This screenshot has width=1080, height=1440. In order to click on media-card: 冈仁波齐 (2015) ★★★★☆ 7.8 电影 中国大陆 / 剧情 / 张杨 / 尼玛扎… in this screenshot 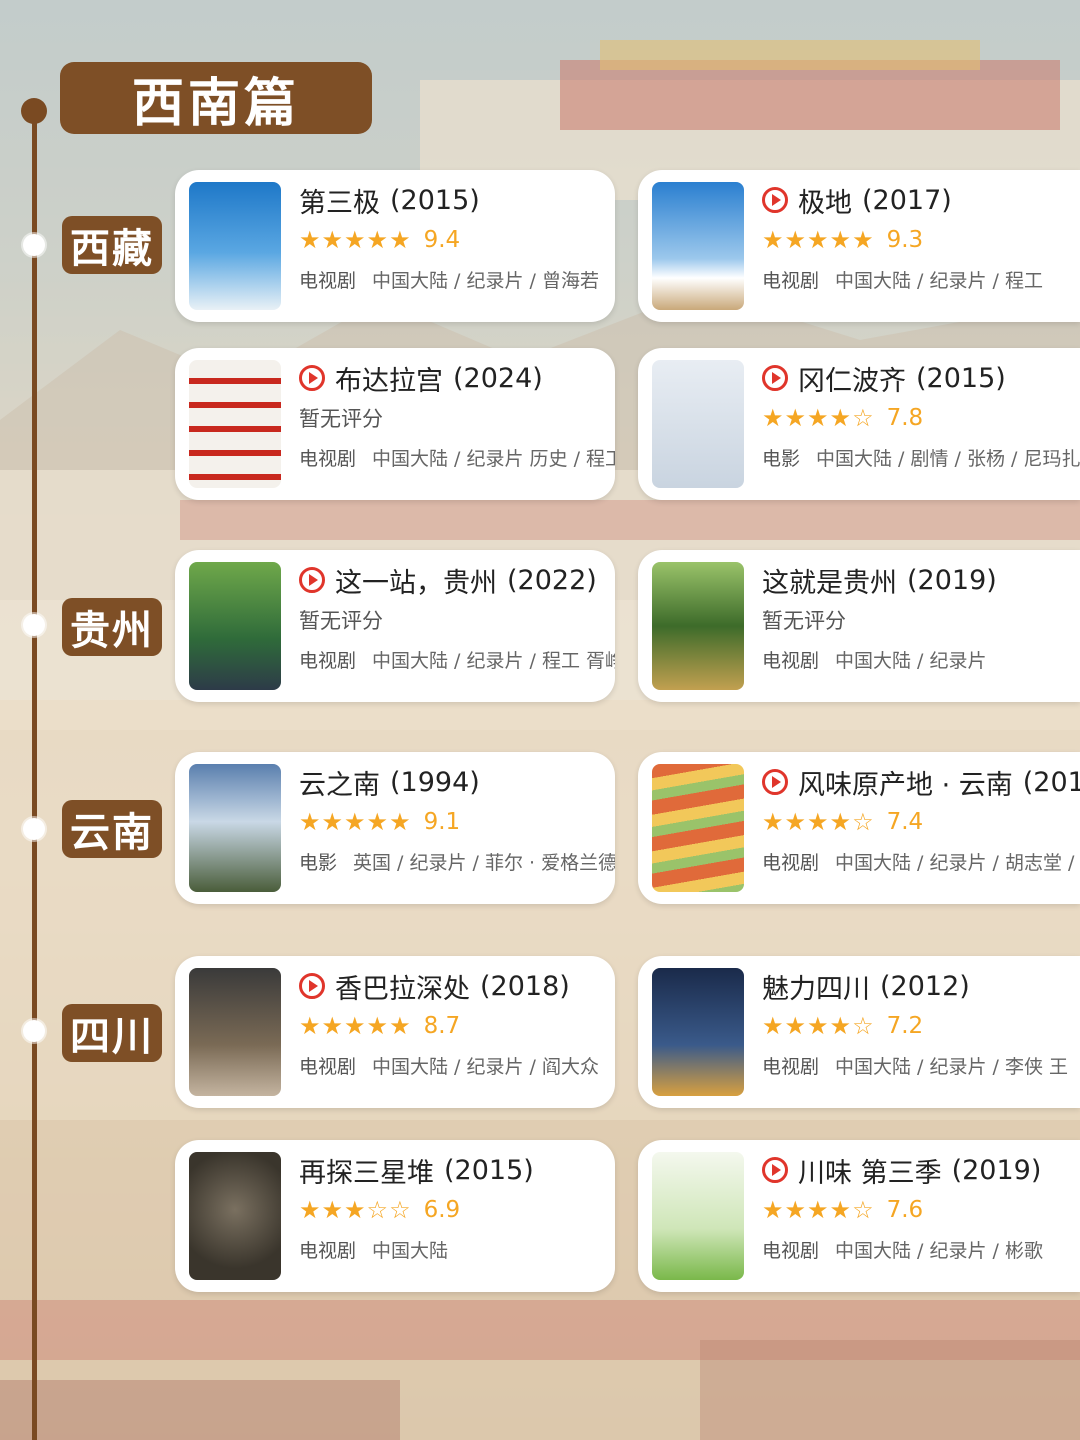, I will do `click(859, 424)`.